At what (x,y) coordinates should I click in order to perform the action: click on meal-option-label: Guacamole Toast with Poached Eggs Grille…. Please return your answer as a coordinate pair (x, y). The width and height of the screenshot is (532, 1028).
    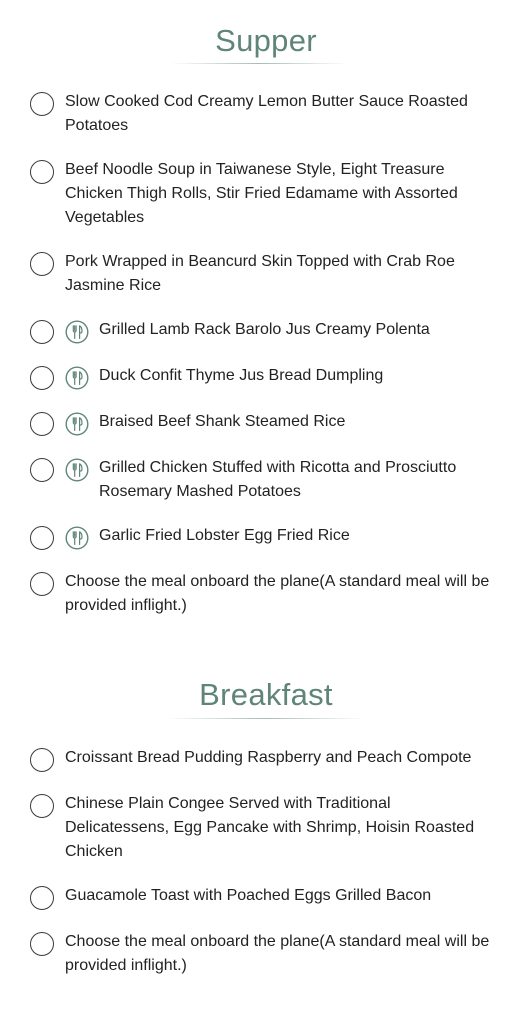
    Looking at the image, I should click on (248, 895).